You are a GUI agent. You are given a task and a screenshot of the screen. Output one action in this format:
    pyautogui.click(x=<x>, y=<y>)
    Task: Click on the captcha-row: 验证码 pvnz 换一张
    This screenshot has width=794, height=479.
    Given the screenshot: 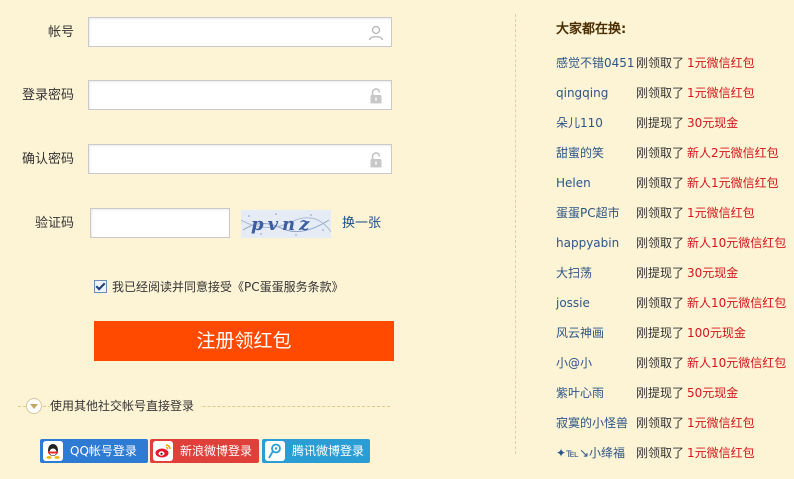 What is the action you would take?
    pyautogui.click(x=200, y=224)
    